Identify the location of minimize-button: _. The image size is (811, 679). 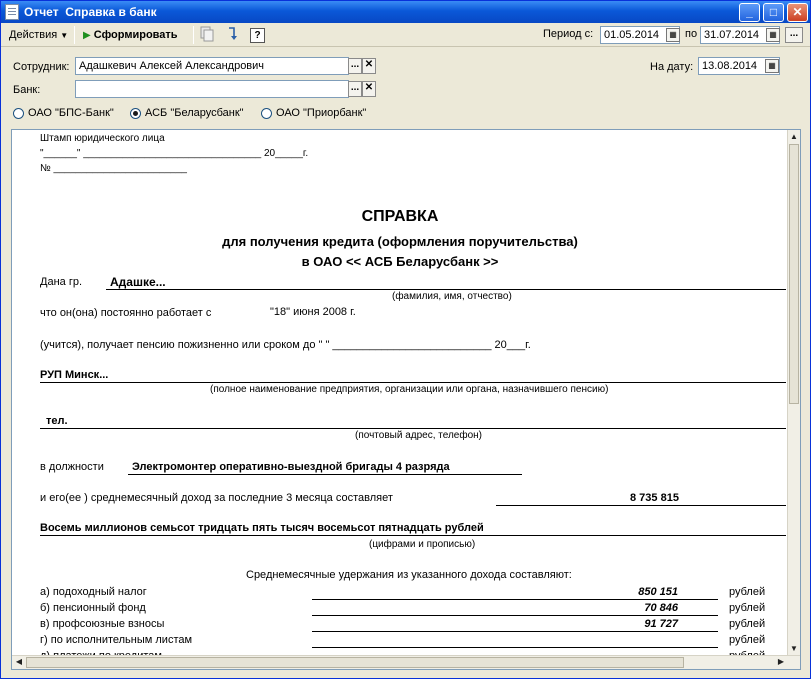
(749, 12).